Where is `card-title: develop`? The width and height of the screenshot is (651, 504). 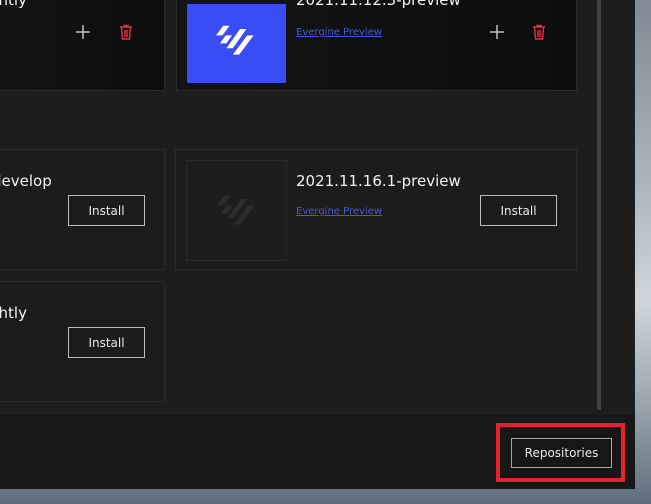
card-title: develop is located at coordinates (26, 181).